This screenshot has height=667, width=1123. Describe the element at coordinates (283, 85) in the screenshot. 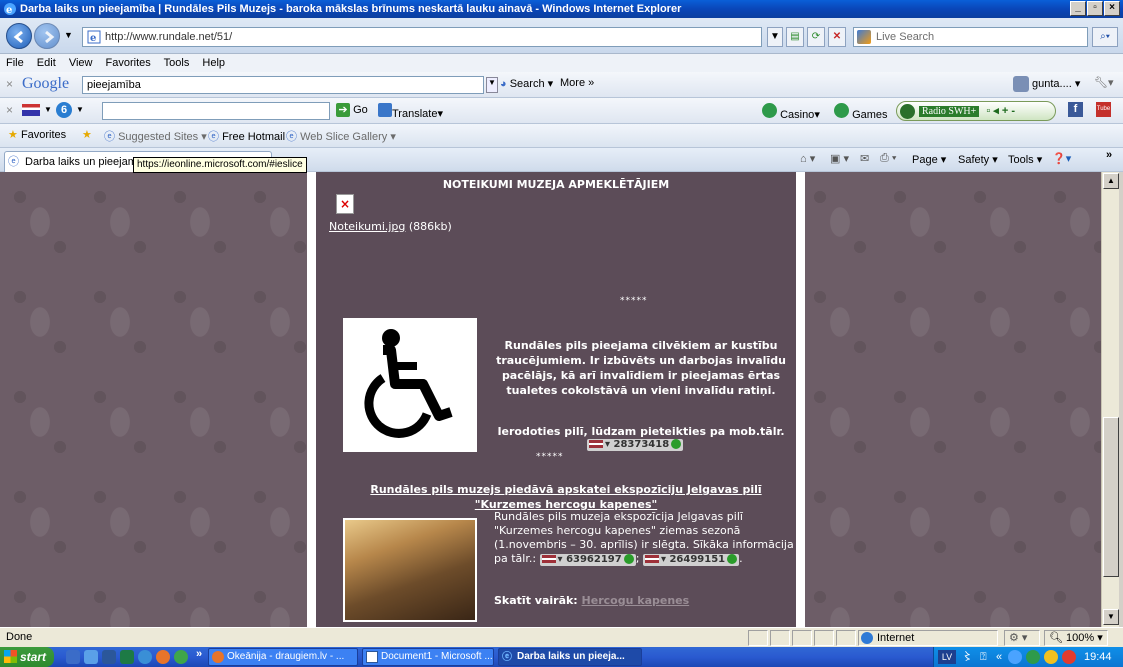

I see `google-search-input: pieejamība` at that location.